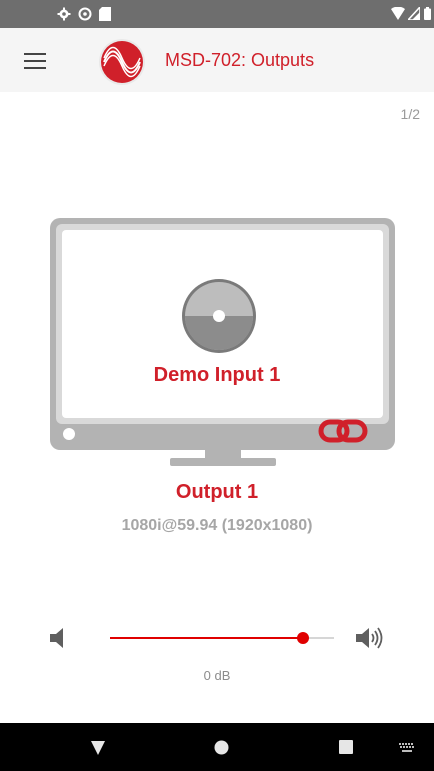 Image resolution: width=434 pixels, height=771 pixels. I want to click on volume-slider-fill, so click(206, 638).